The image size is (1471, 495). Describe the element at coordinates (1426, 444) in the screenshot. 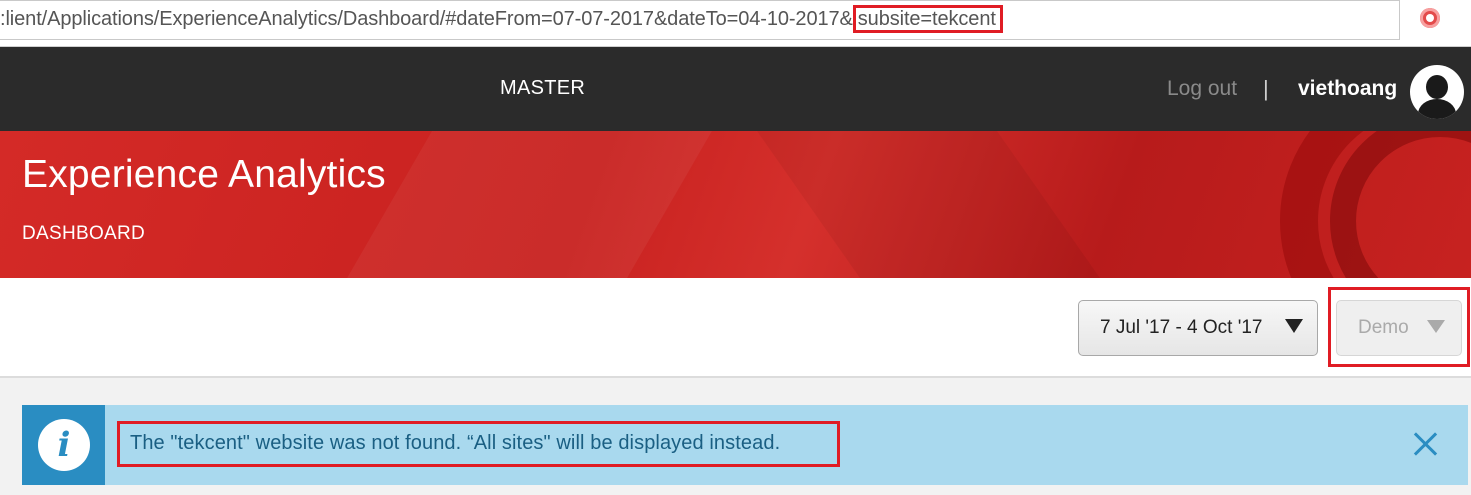

I see `close-icon` at that location.